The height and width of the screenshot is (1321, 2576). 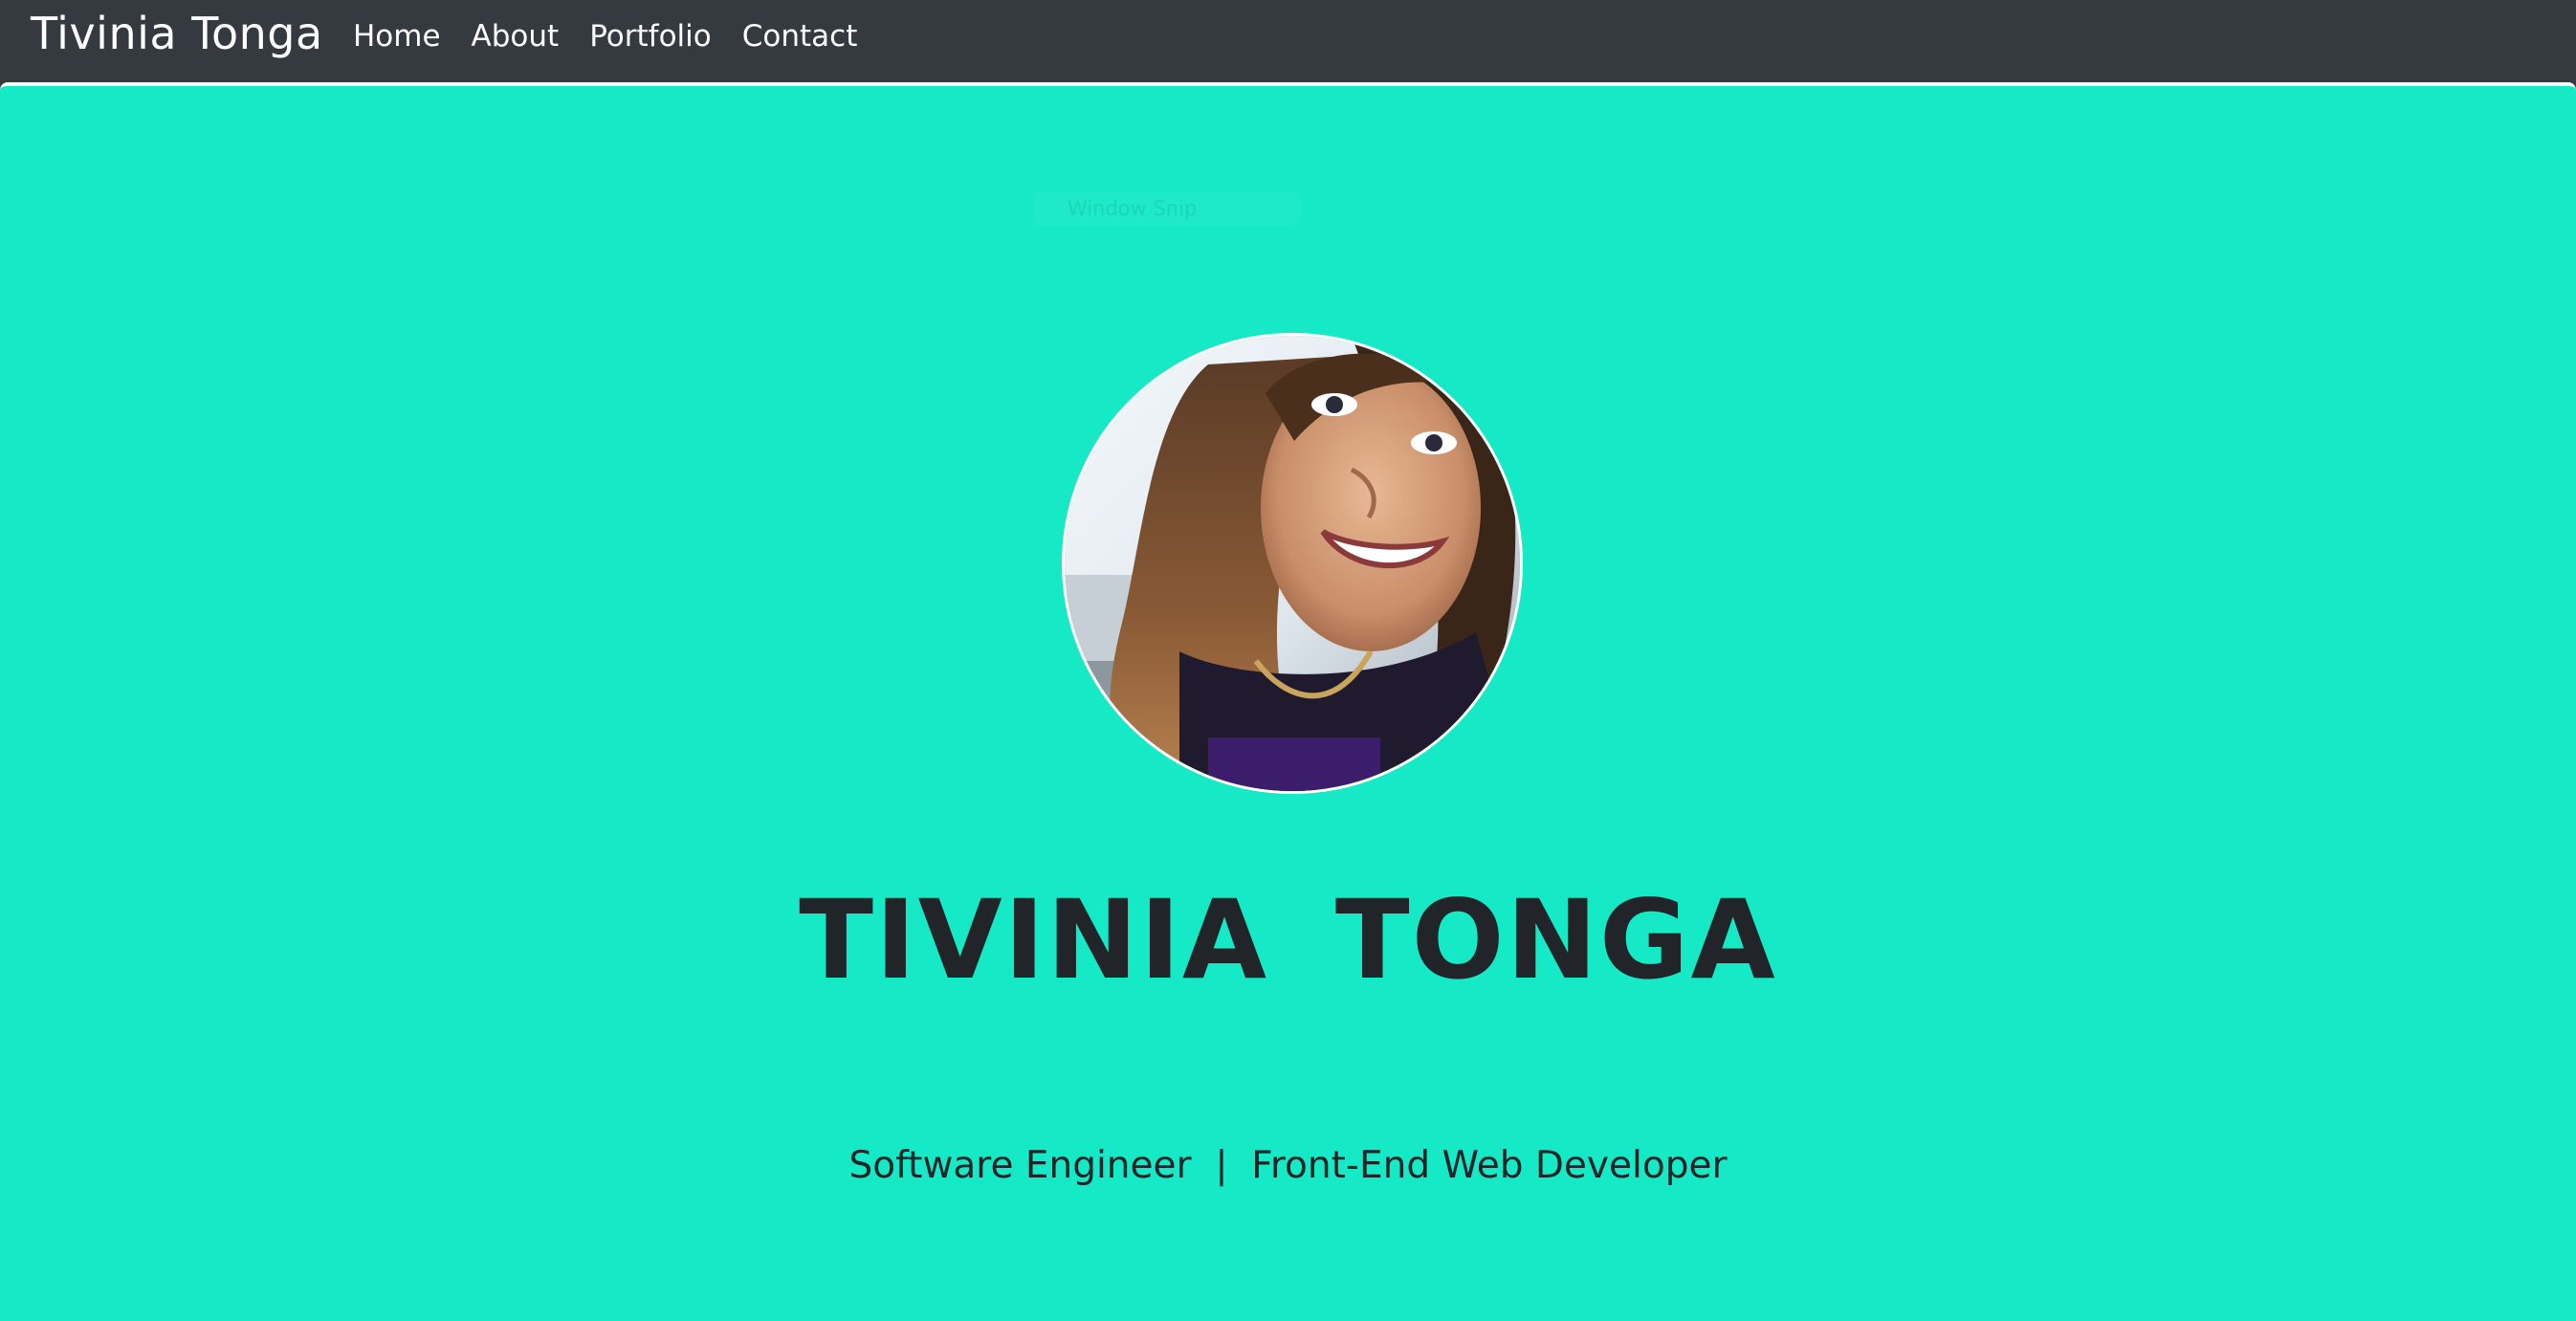 What do you see at coordinates (177, 33) in the screenshot?
I see `brand-link: Tivinia Tonga` at bounding box center [177, 33].